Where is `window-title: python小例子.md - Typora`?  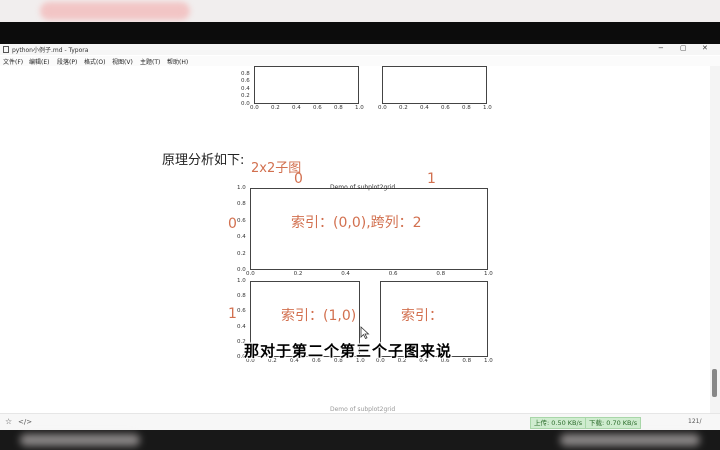
window-title: python小例子.md - Typora is located at coordinates (50, 50).